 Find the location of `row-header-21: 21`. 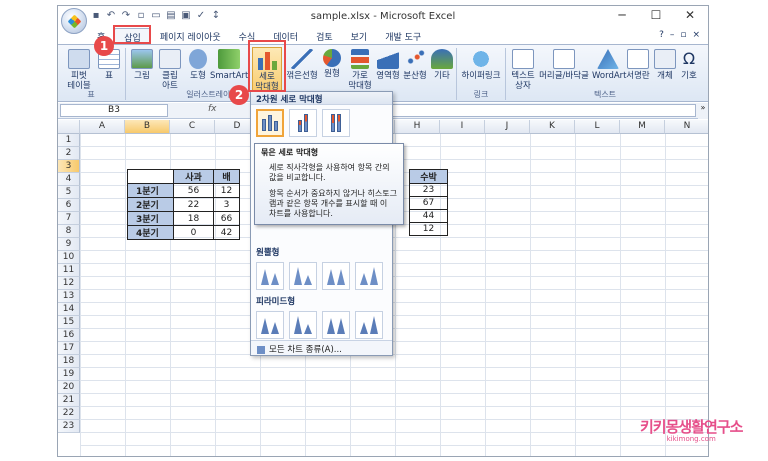

row-header-21: 21 is located at coordinates (69, 400).